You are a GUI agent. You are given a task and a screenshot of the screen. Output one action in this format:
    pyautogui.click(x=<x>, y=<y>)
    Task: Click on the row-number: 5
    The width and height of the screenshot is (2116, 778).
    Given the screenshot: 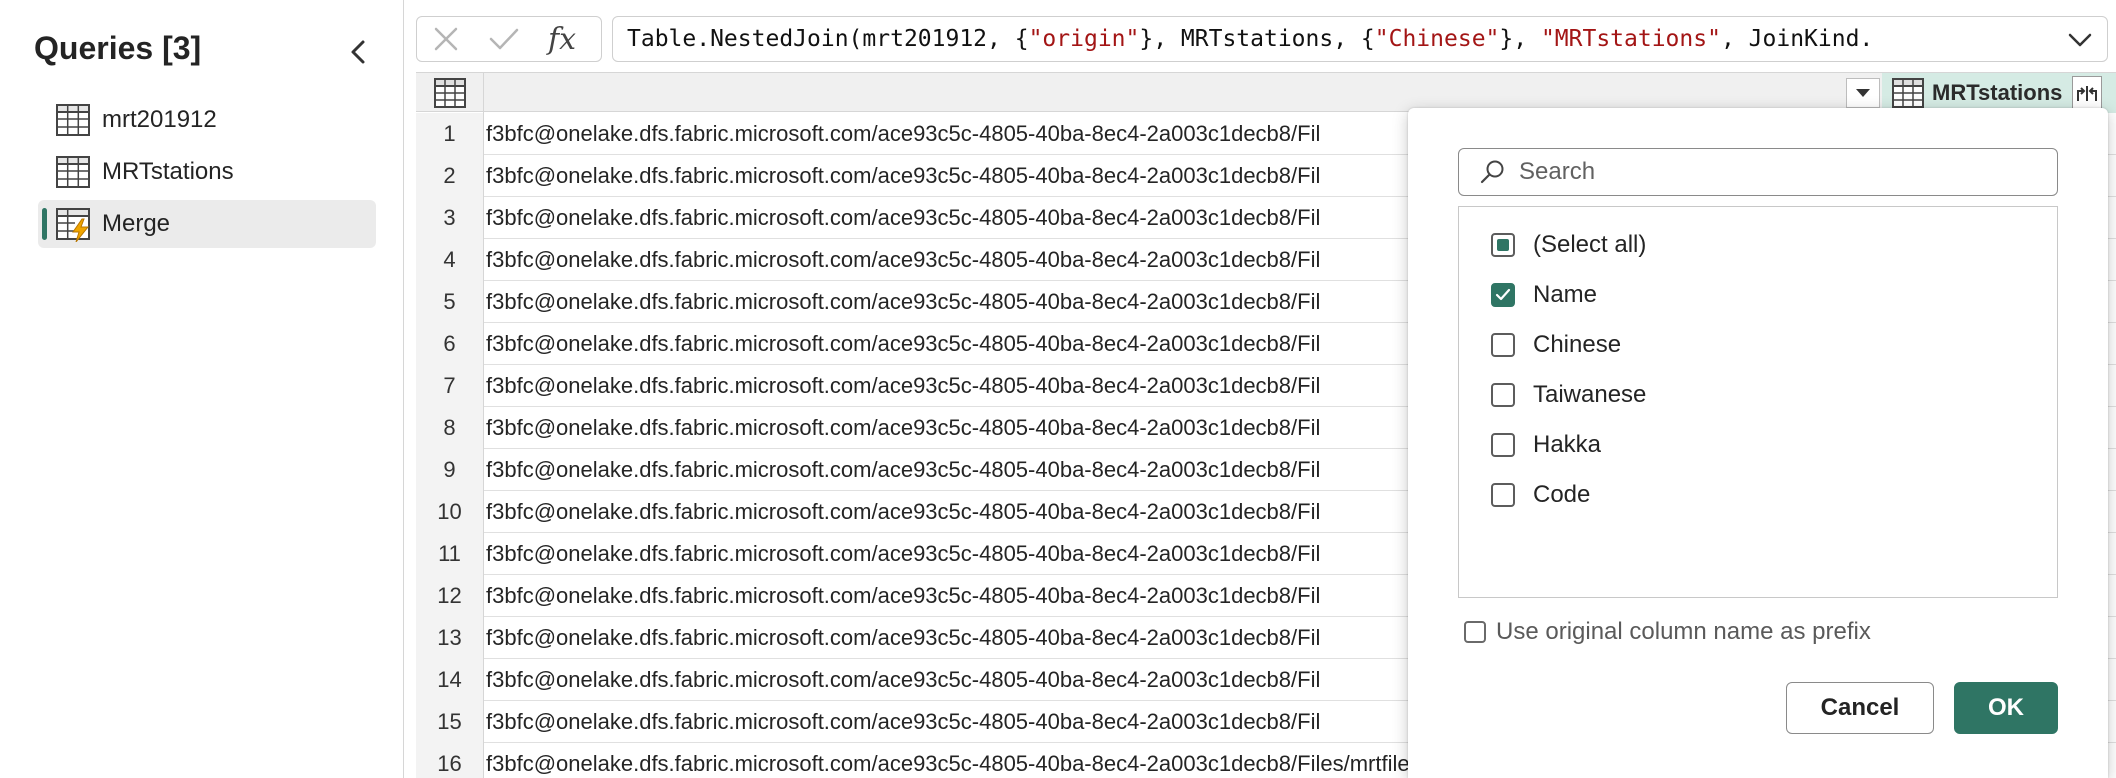 What is the action you would take?
    pyautogui.click(x=450, y=302)
    